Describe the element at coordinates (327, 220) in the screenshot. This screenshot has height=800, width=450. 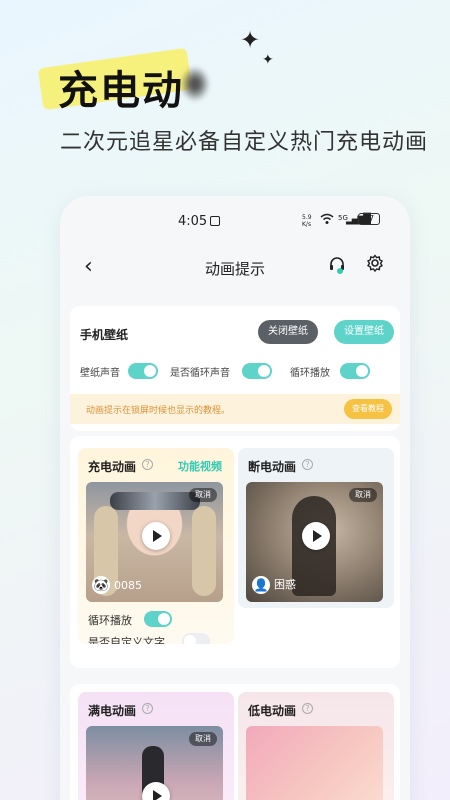
I see `wifi-icon` at that location.